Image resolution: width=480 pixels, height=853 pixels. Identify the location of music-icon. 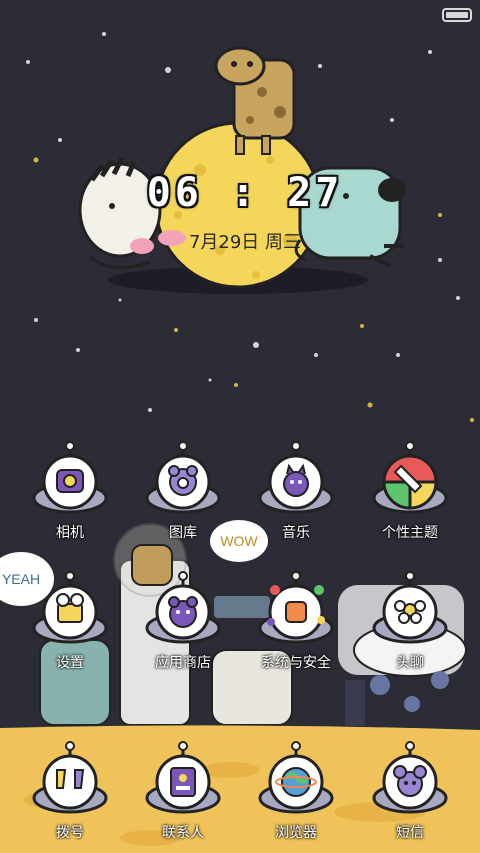
(296, 480).